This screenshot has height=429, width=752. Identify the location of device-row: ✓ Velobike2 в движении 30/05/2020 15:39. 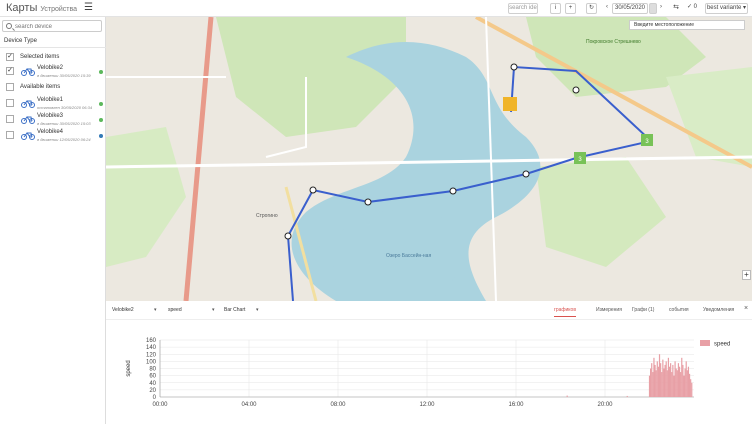
(53, 71).